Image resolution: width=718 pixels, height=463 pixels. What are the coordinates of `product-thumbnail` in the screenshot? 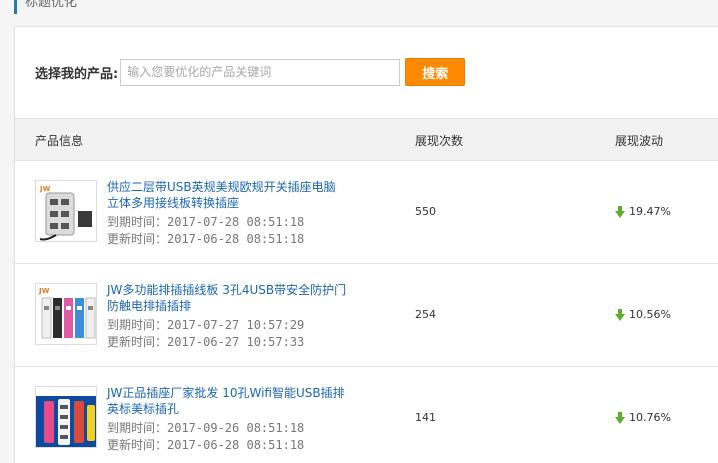 It's located at (66, 417).